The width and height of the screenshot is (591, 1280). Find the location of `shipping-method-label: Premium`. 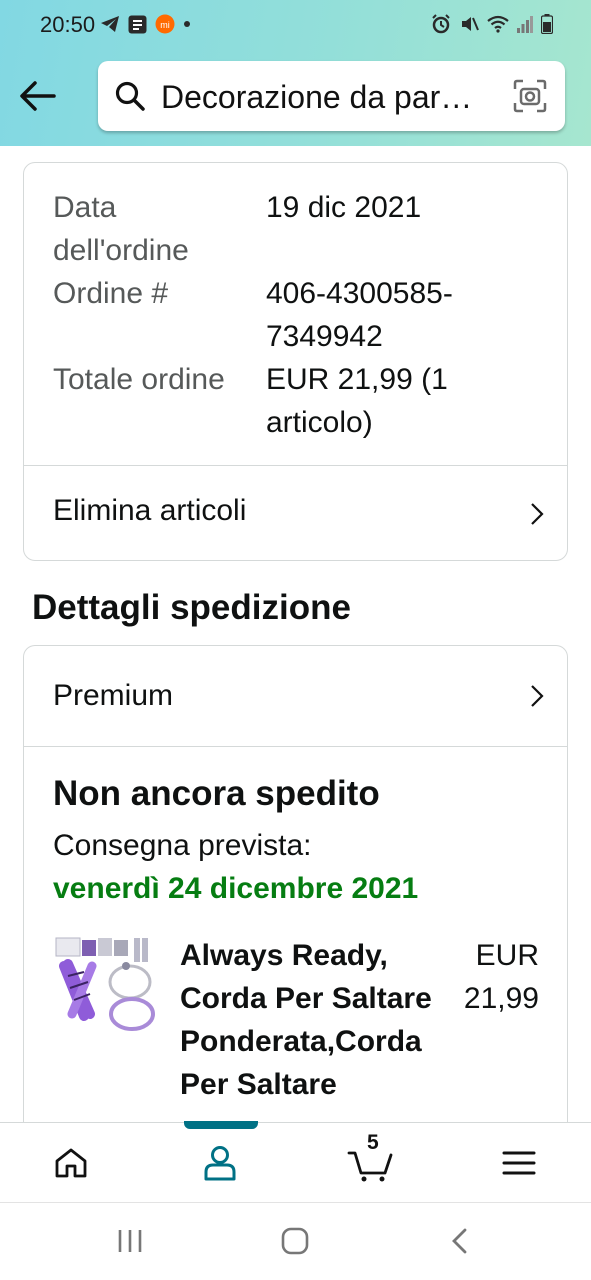

shipping-method-label: Premium is located at coordinates (113, 695).